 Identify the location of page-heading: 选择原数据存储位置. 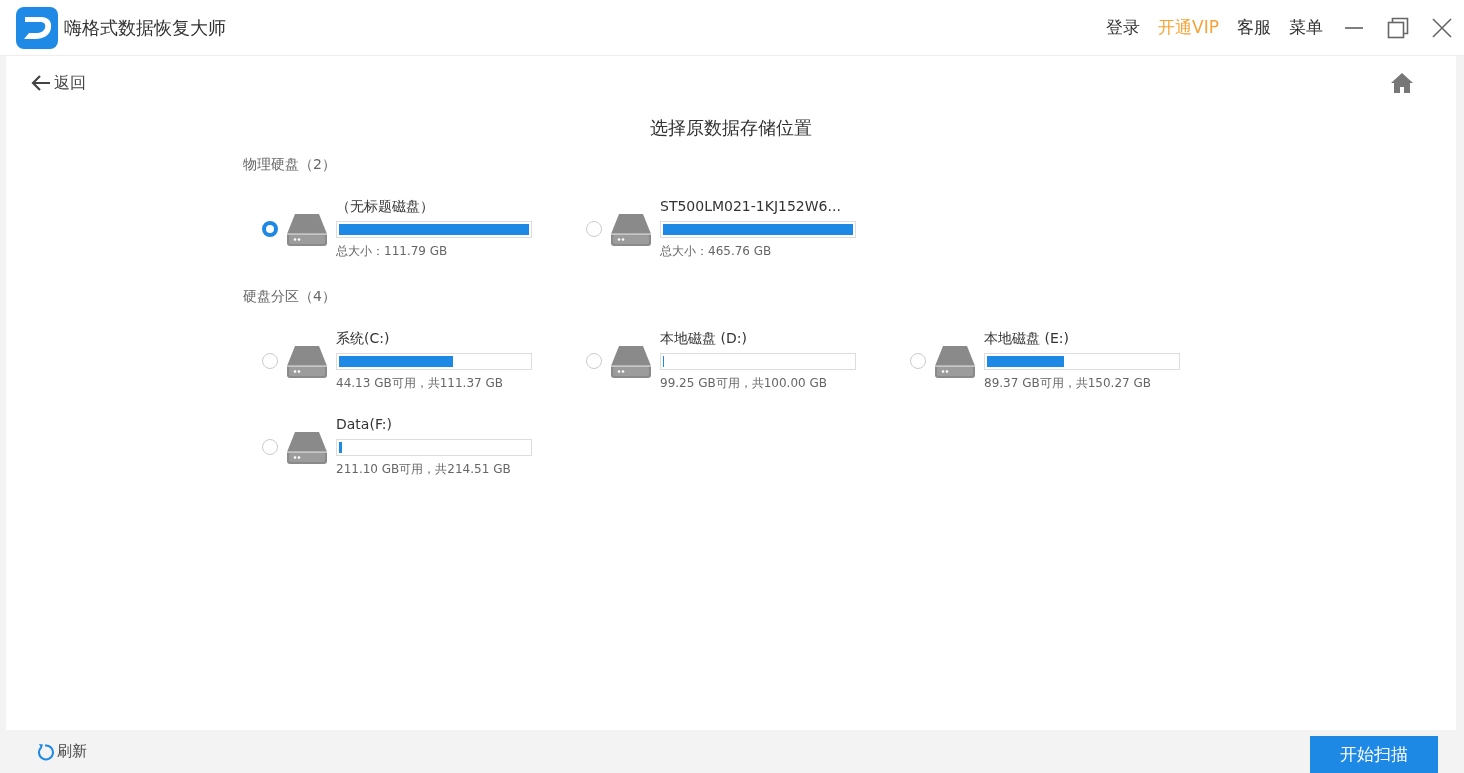
(731, 128).